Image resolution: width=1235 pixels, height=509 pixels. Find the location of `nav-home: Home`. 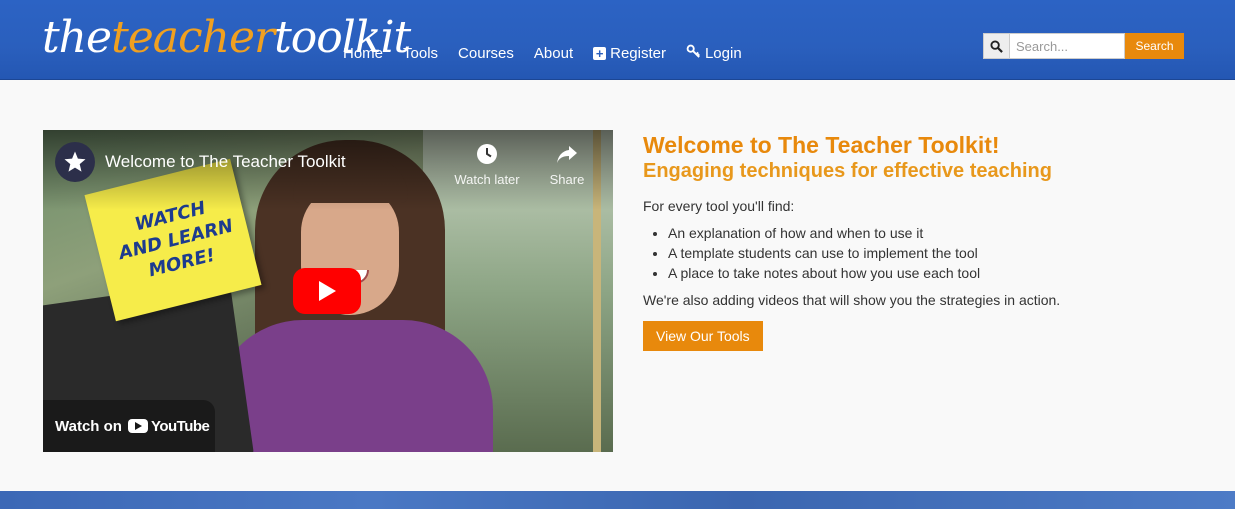

nav-home: Home is located at coordinates (363, 53).